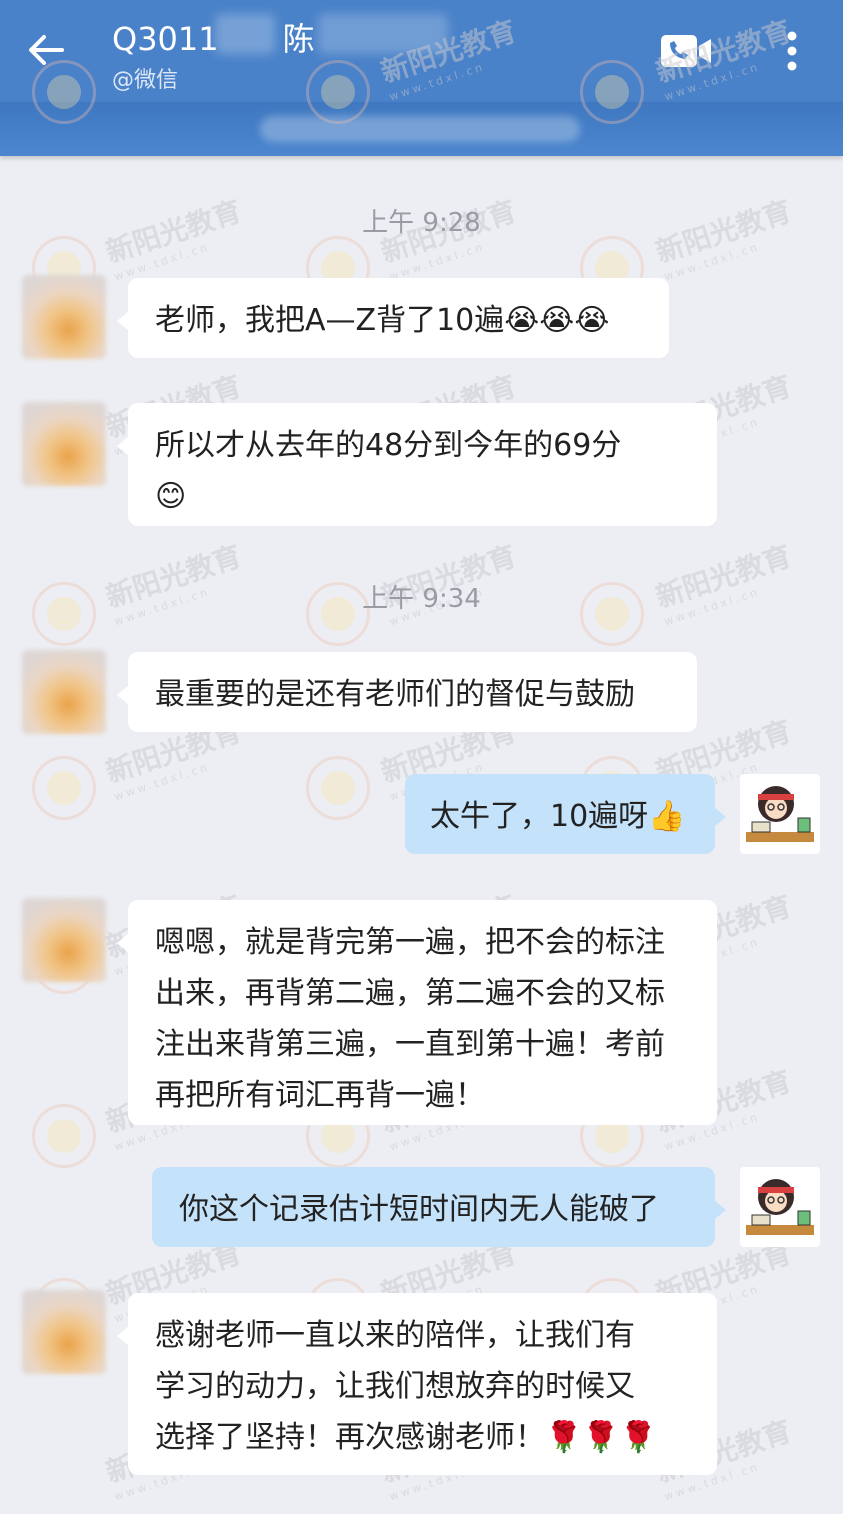  I want to click on message-line: 选择了坚持！再次感谢老师！, so click(350, 1437).